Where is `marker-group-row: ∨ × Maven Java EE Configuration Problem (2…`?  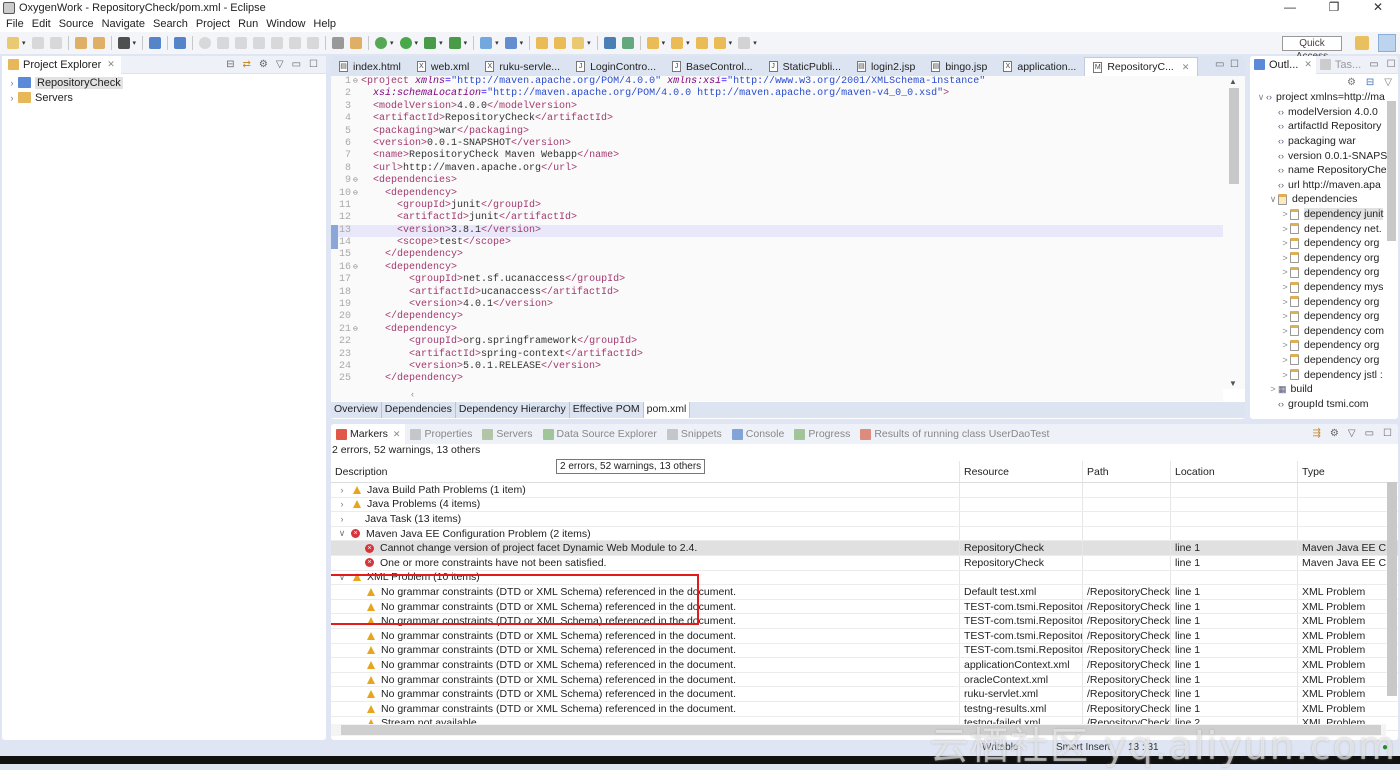
marker-group-row: ∨ × Maven Java EE Configuration Problem (2… is located at coordinates (864, 534).